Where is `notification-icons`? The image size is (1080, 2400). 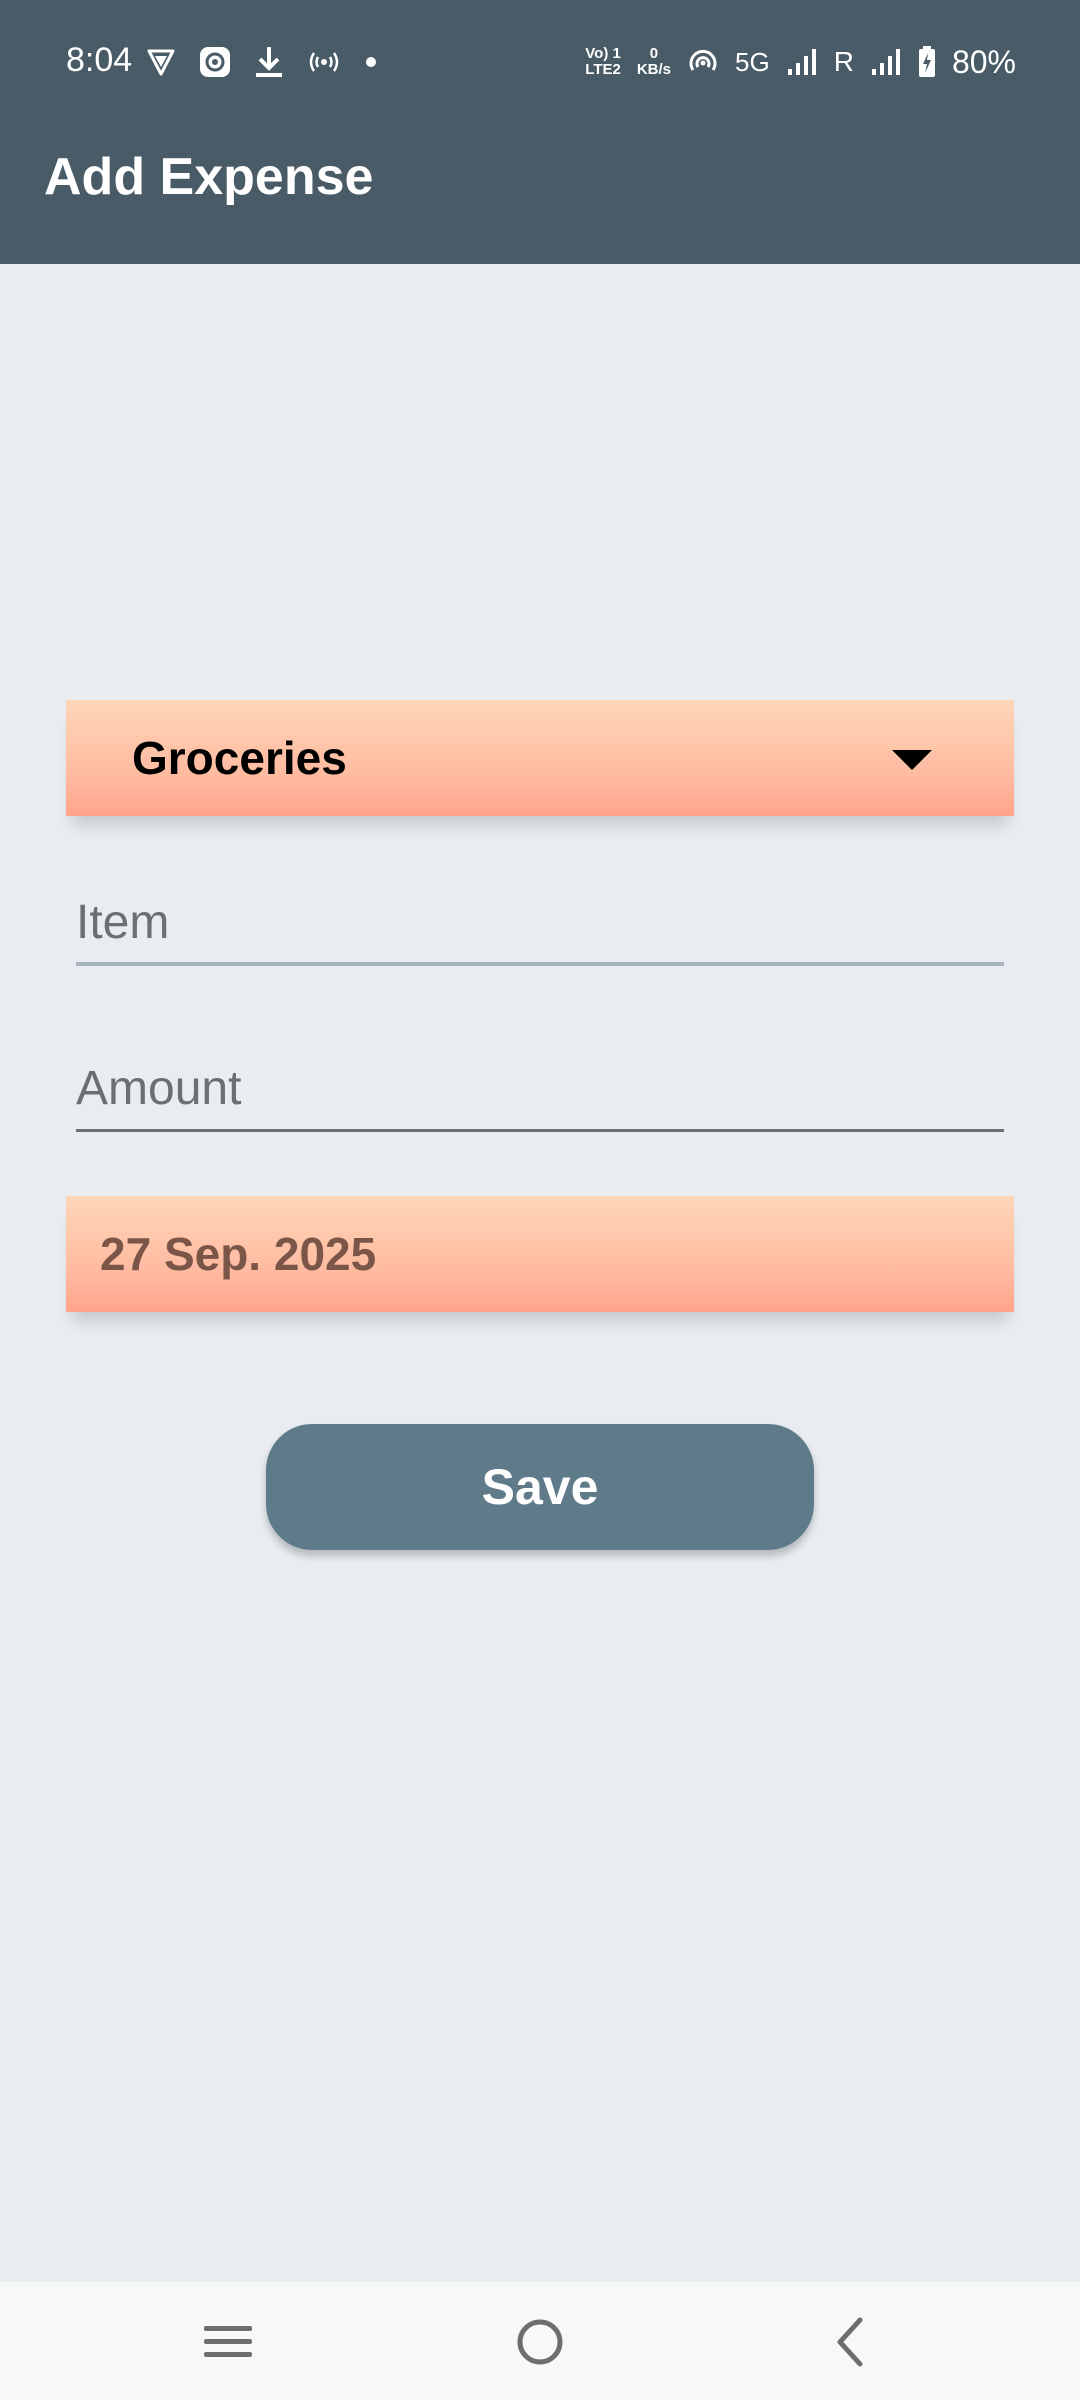
notification-icons is located at coordinates (262, 62).